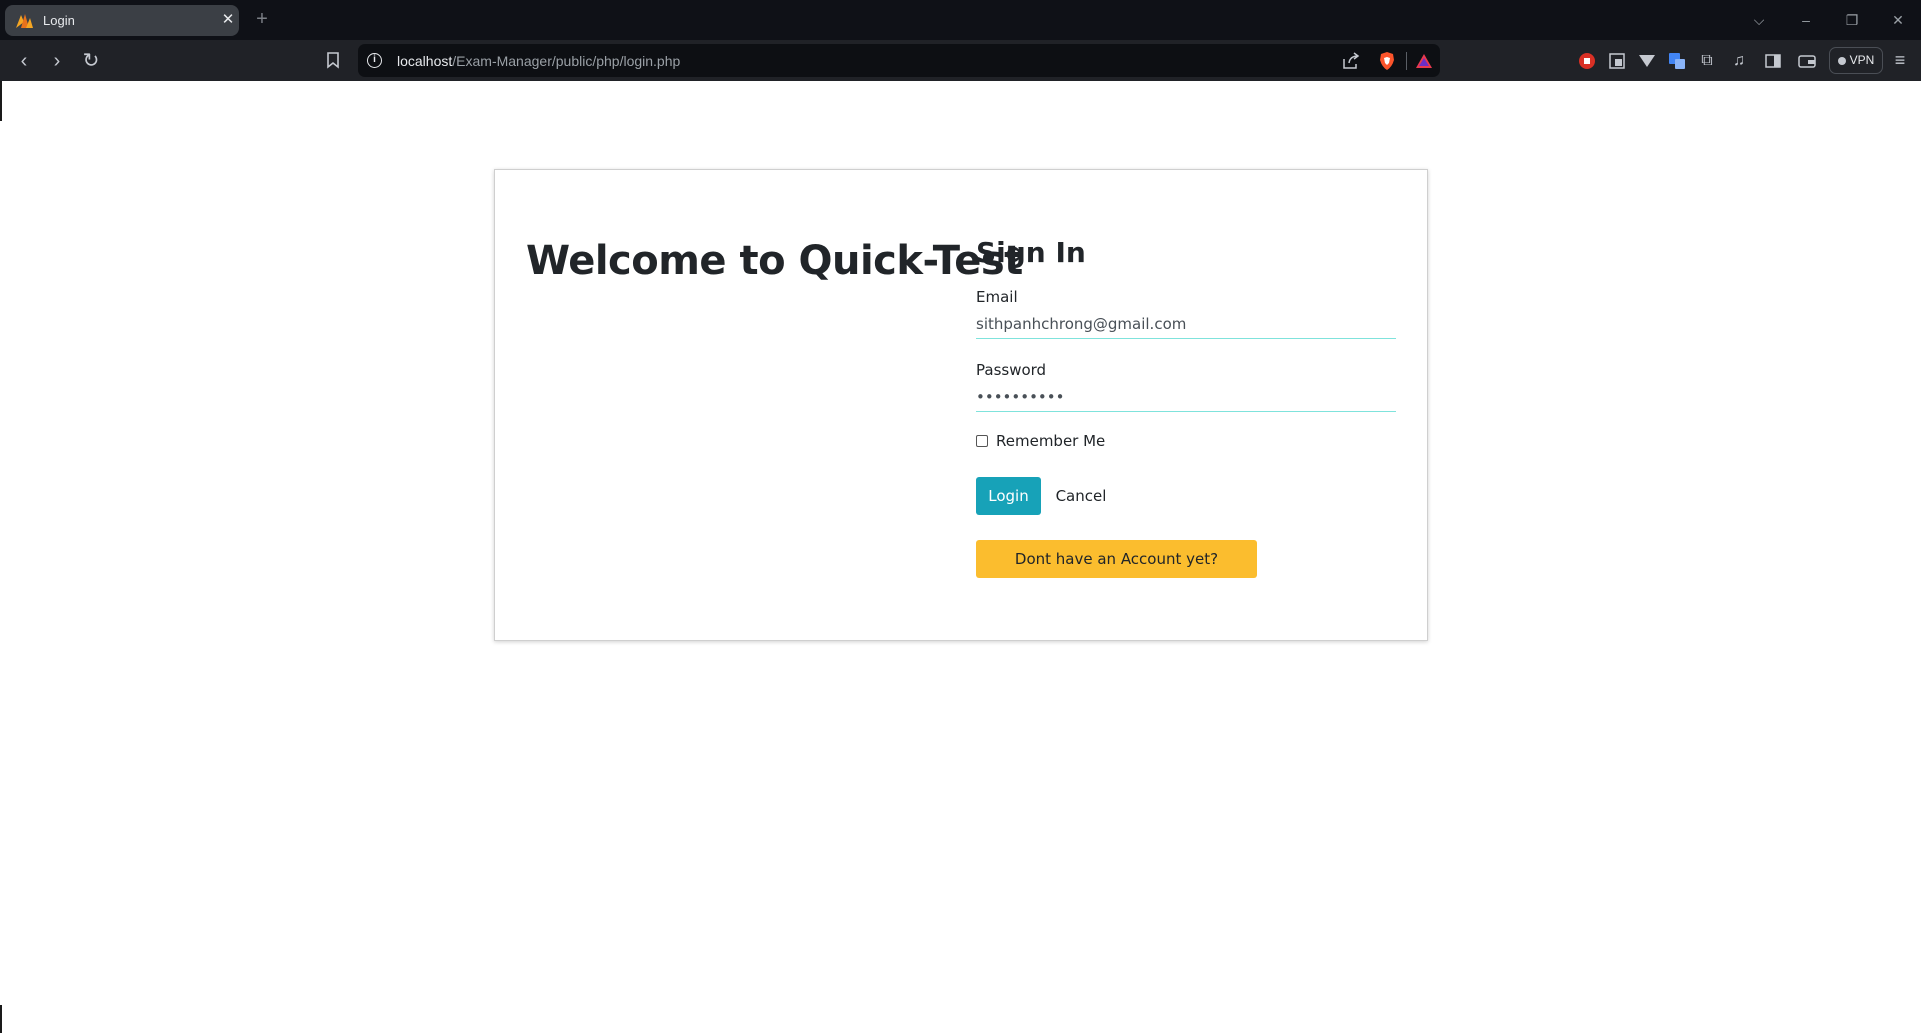 The image size is (1921, 1033). Describe the element at coordinates (1, 1019) in the screenshot. I see `left-edge-mark-bottom` at that location.